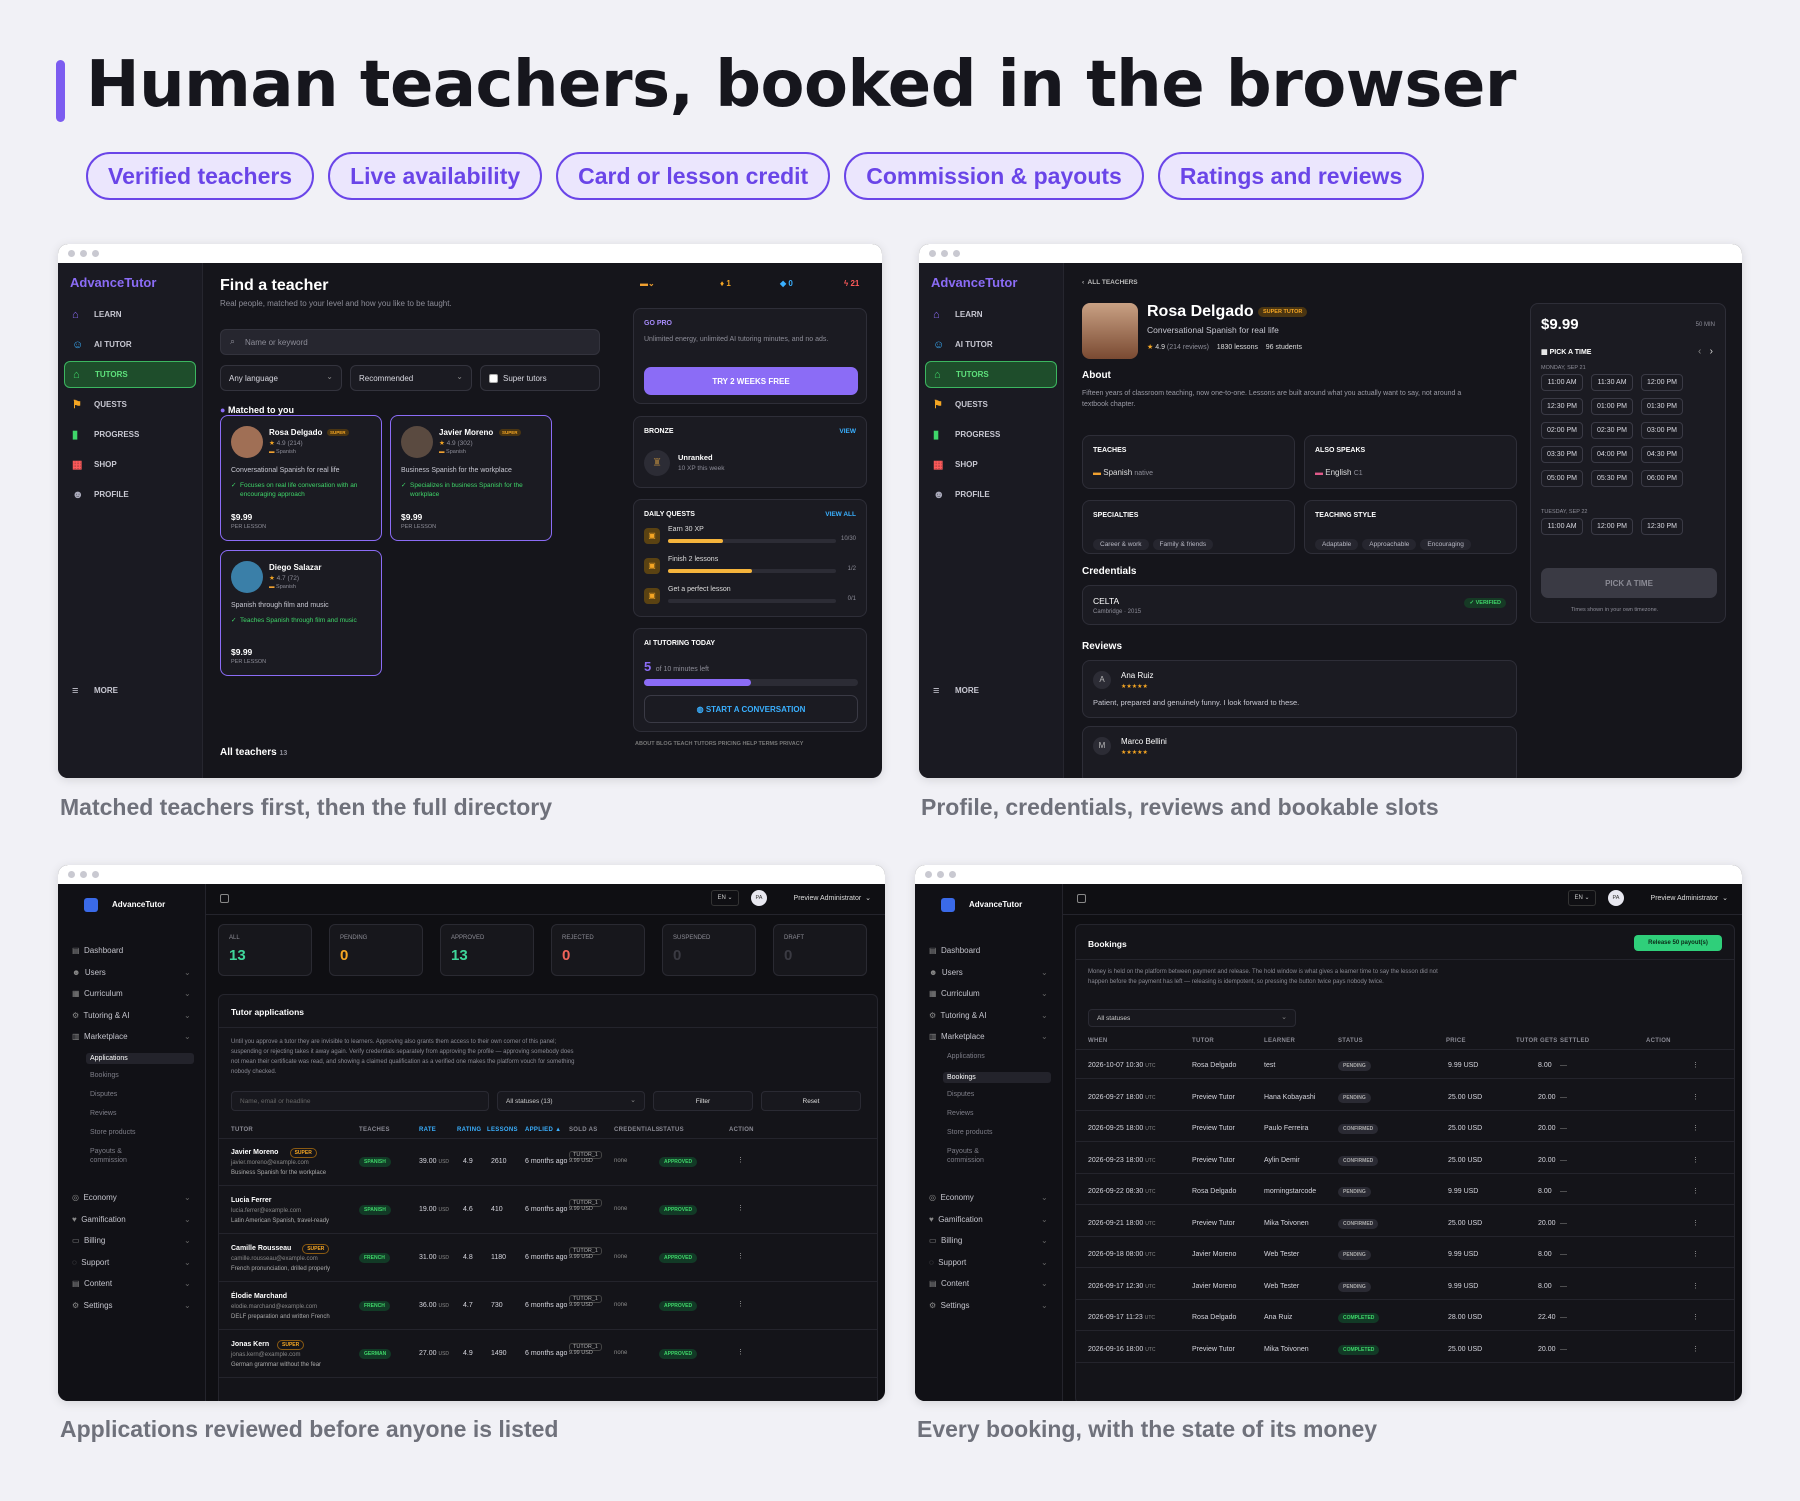 This screenshot has height=1501, width=1800. What do you see at coordinates (991, 494) in the screenshot?
I see `nav-profile: ☻ PROFILE` at bounding box center [991, 494].